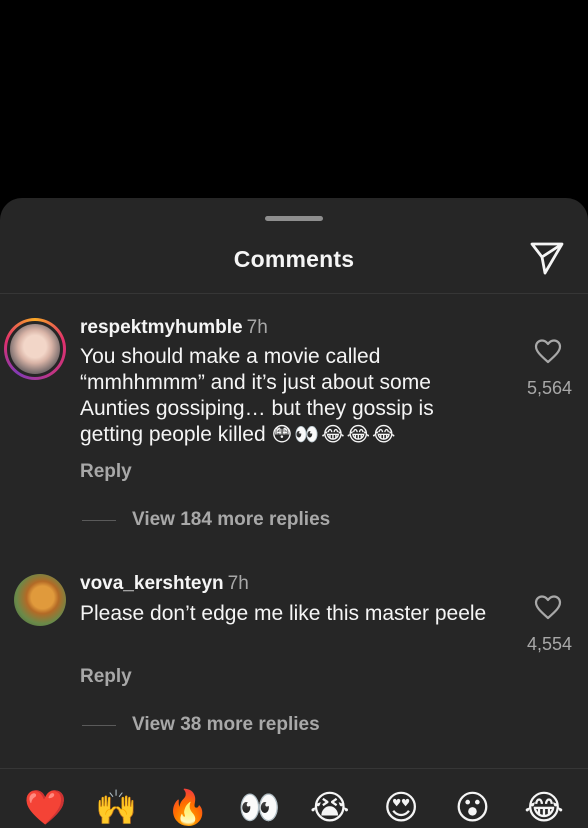  What do you see at coordinates (547, 258) in the screenshot?
I see `paper-plane-icon` at bounding box center [547, 258].